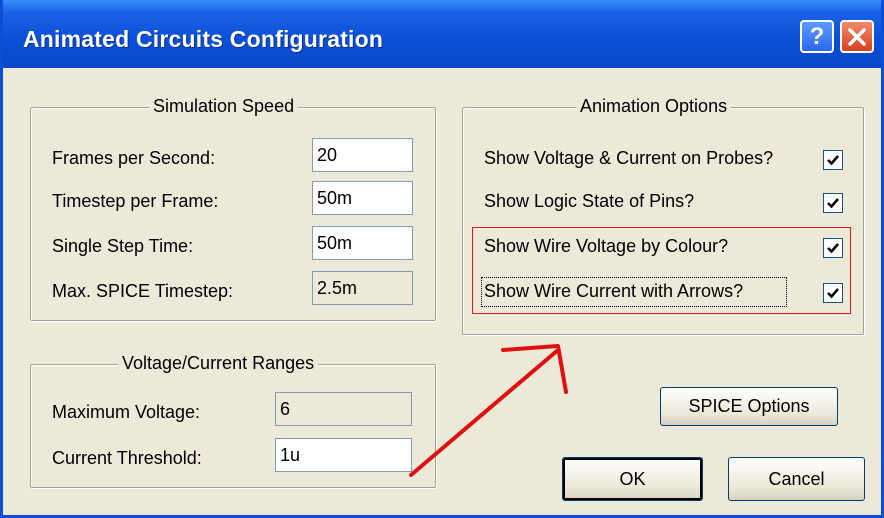  I want to click on ok-button: OK, so click(632, 479).